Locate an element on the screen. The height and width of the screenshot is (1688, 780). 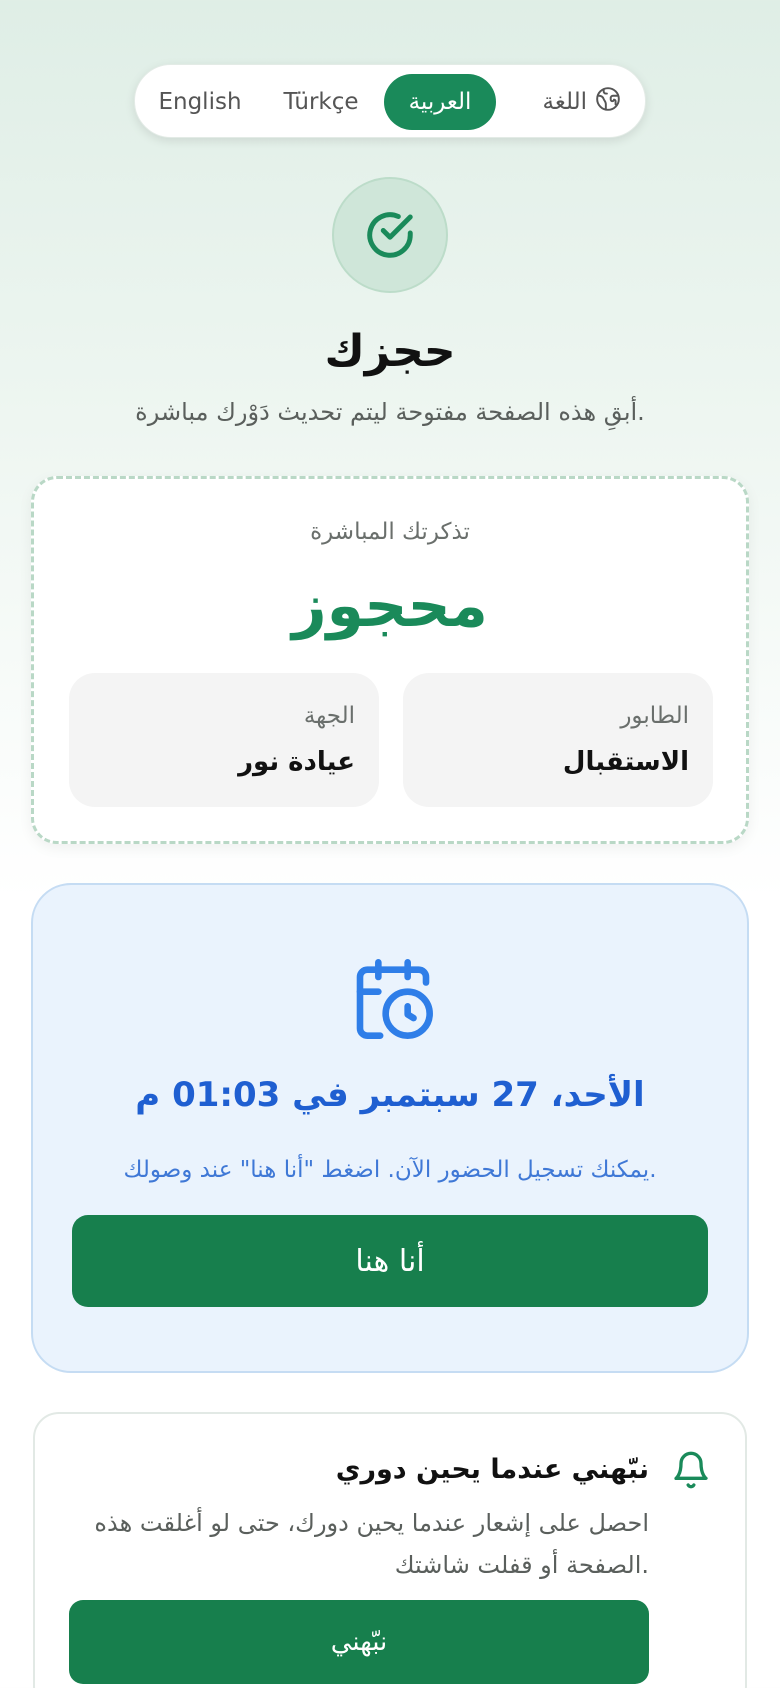
ticket-status: محجوز is located at coordinates (390, 606).